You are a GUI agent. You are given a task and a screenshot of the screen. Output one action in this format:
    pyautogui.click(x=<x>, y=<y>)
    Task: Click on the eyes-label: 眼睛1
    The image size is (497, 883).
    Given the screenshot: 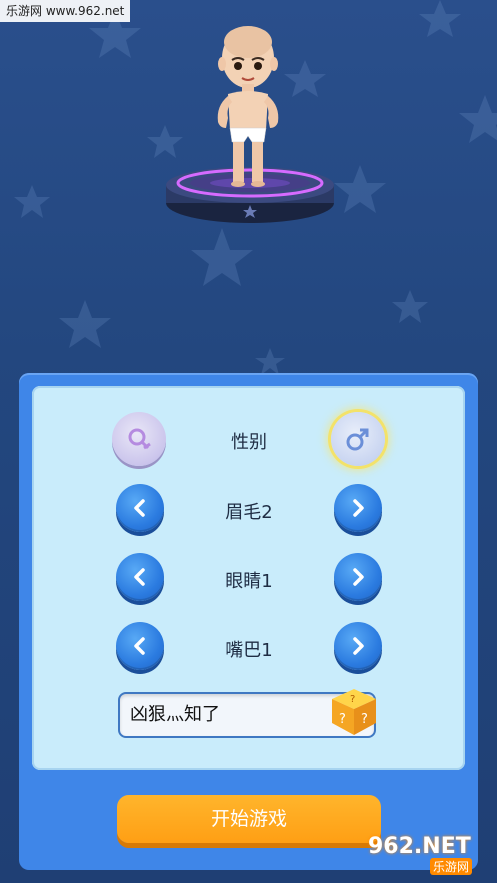 What is the action you would take?
    pyautogui.click(x=249, y=581)
    